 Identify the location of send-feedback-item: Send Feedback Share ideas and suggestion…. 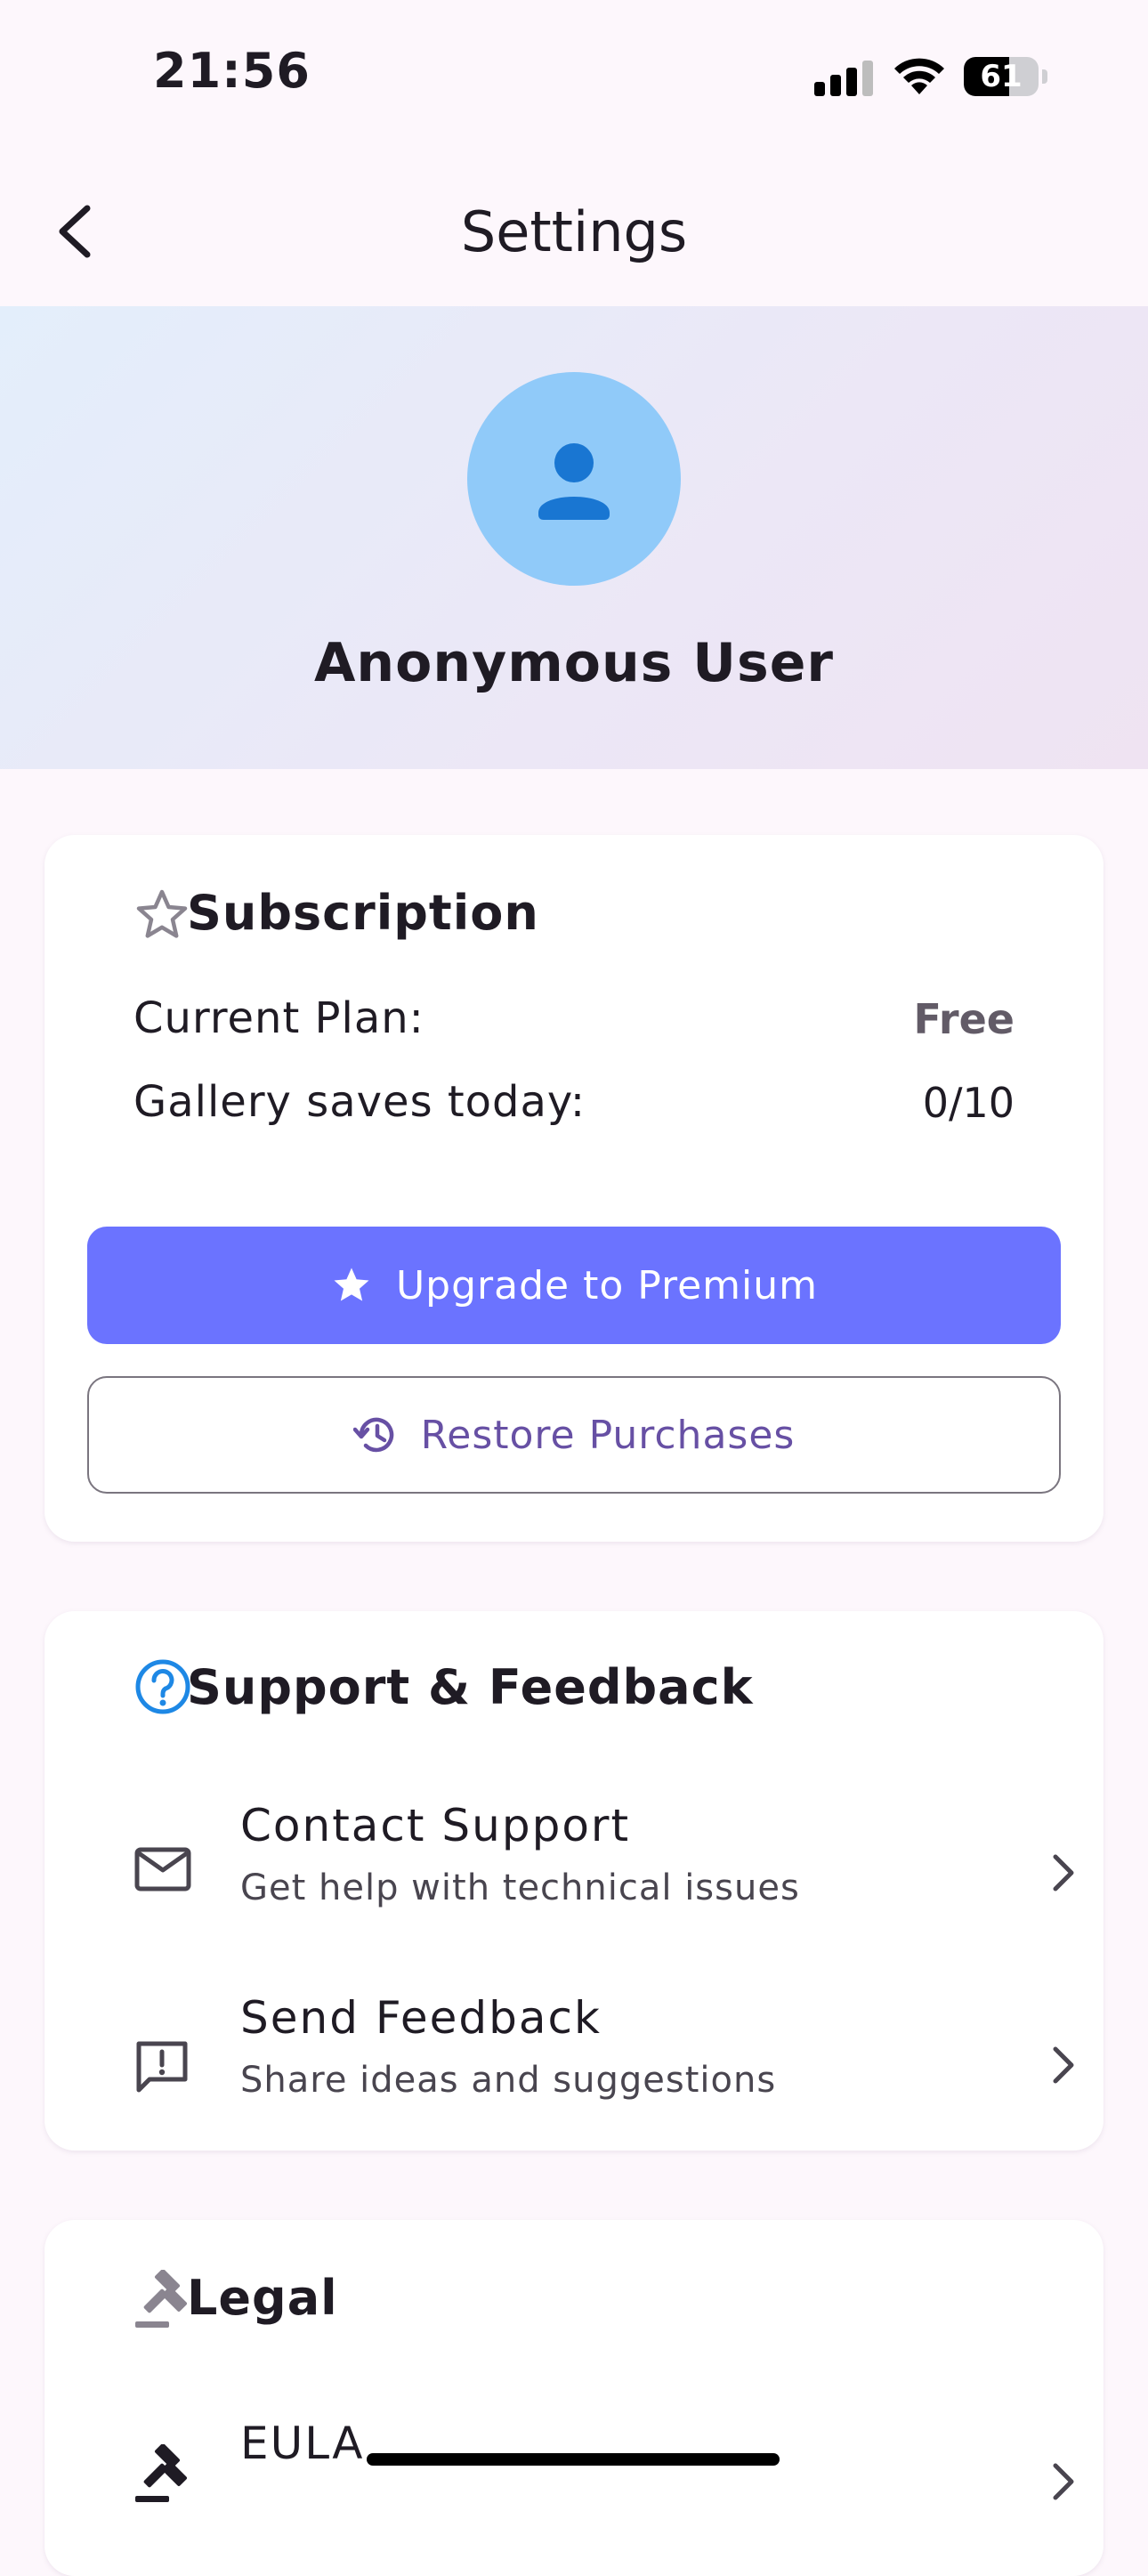
(574, 2070).